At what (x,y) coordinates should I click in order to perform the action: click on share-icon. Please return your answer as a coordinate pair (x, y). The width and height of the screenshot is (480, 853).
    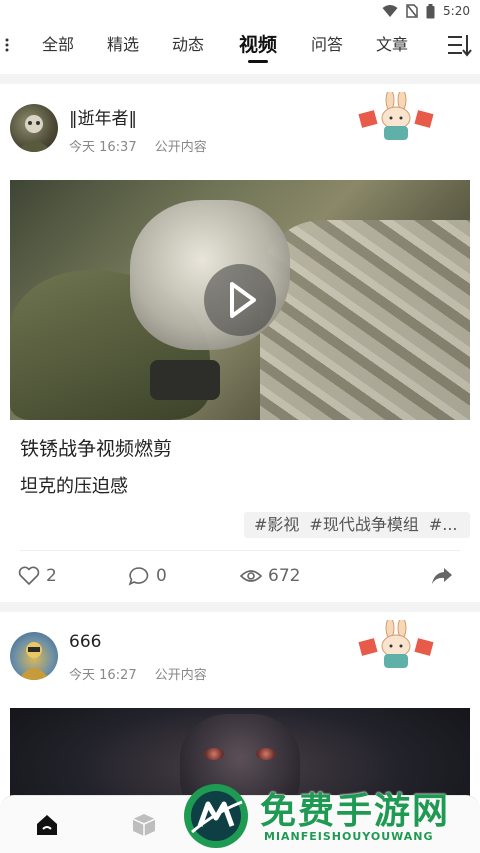
    Looking at the image, I should click on (442, 576).